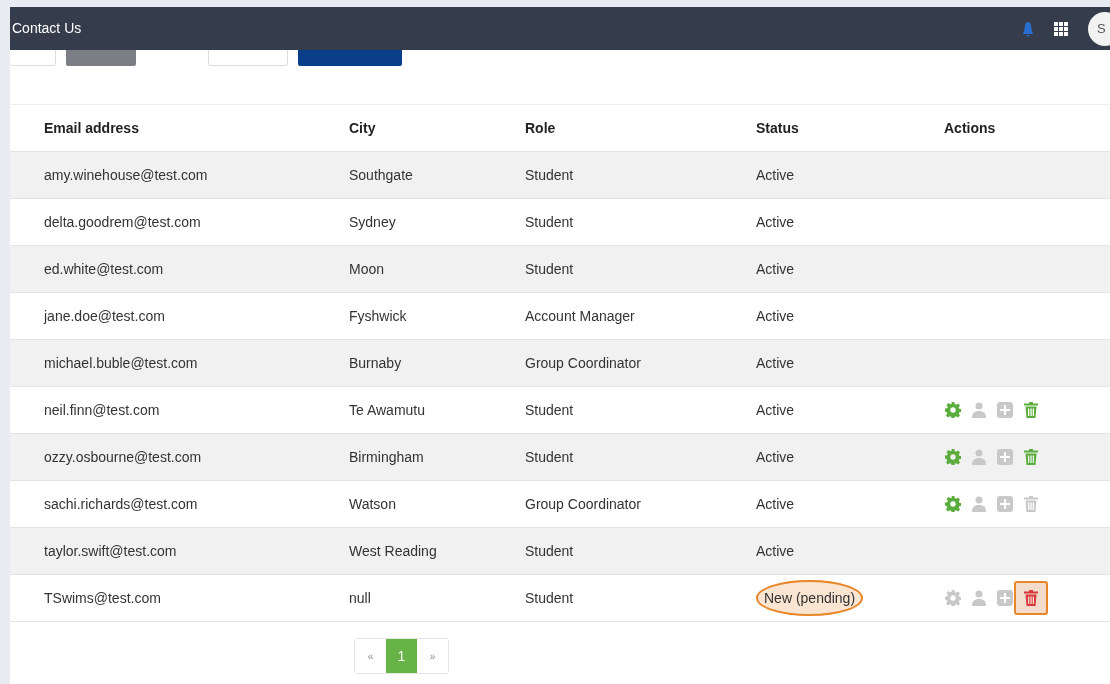 The width and height of the screenshot is (1110, 684). What do you see at coordinates (777, 127) in the screenshot?
I see `column-header: Status` at bounding box center [777, 127].